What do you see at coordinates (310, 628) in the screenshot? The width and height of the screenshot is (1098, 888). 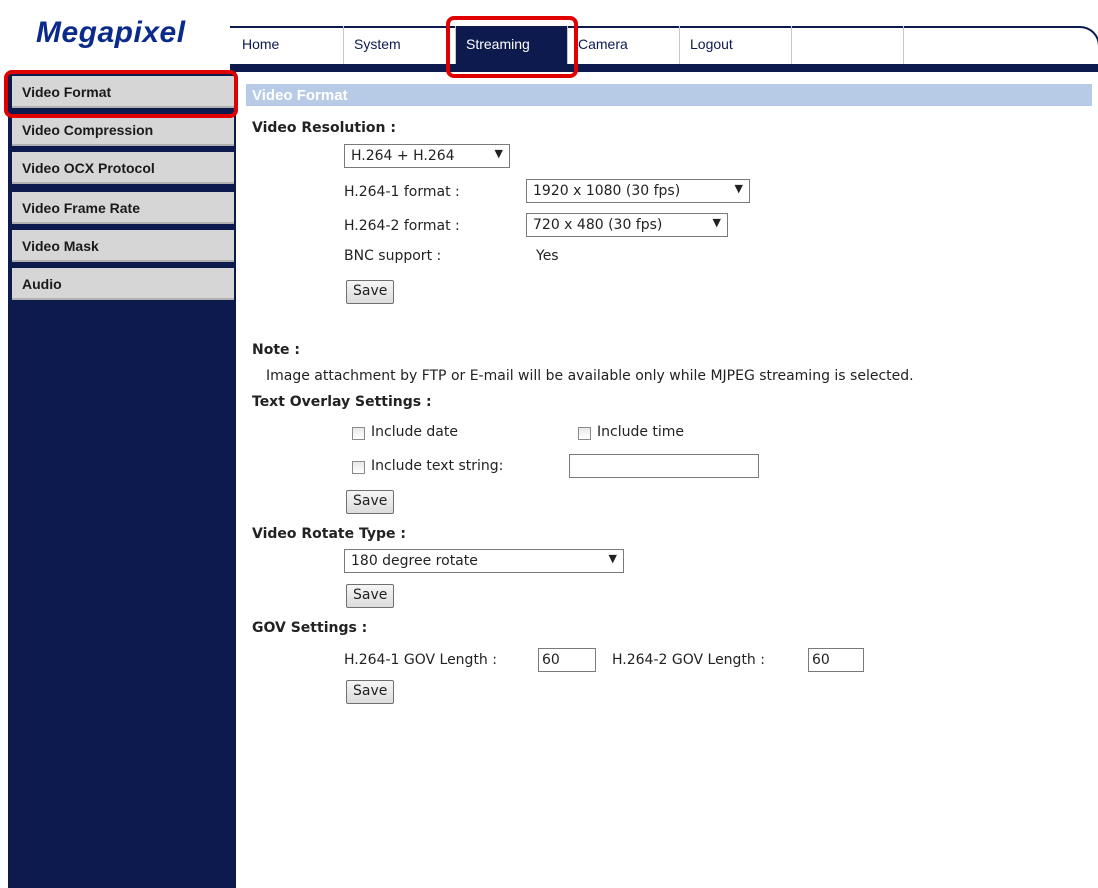 I see `gov-settings-heading: GOV Settings :` at bounding box center [310, 628].